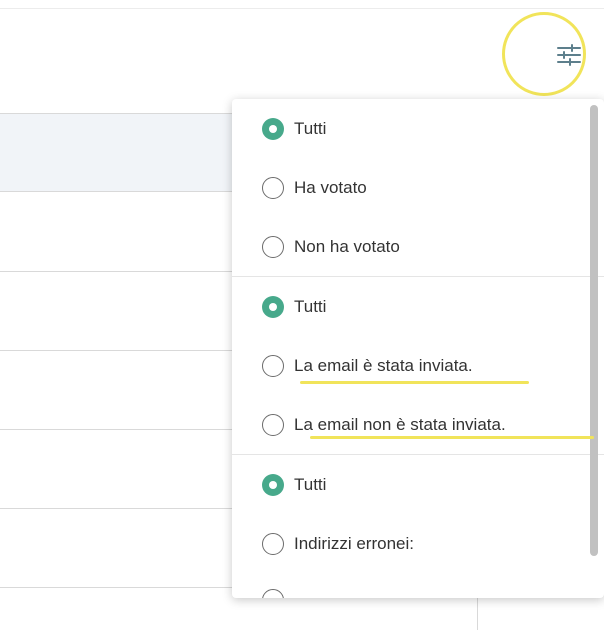 The width and height of the screenshot is (604, 630). What do you see at coordinates (330, 187) in the screenshot?
I see `option-label: Ha votato` at bounding box center [330, 187].